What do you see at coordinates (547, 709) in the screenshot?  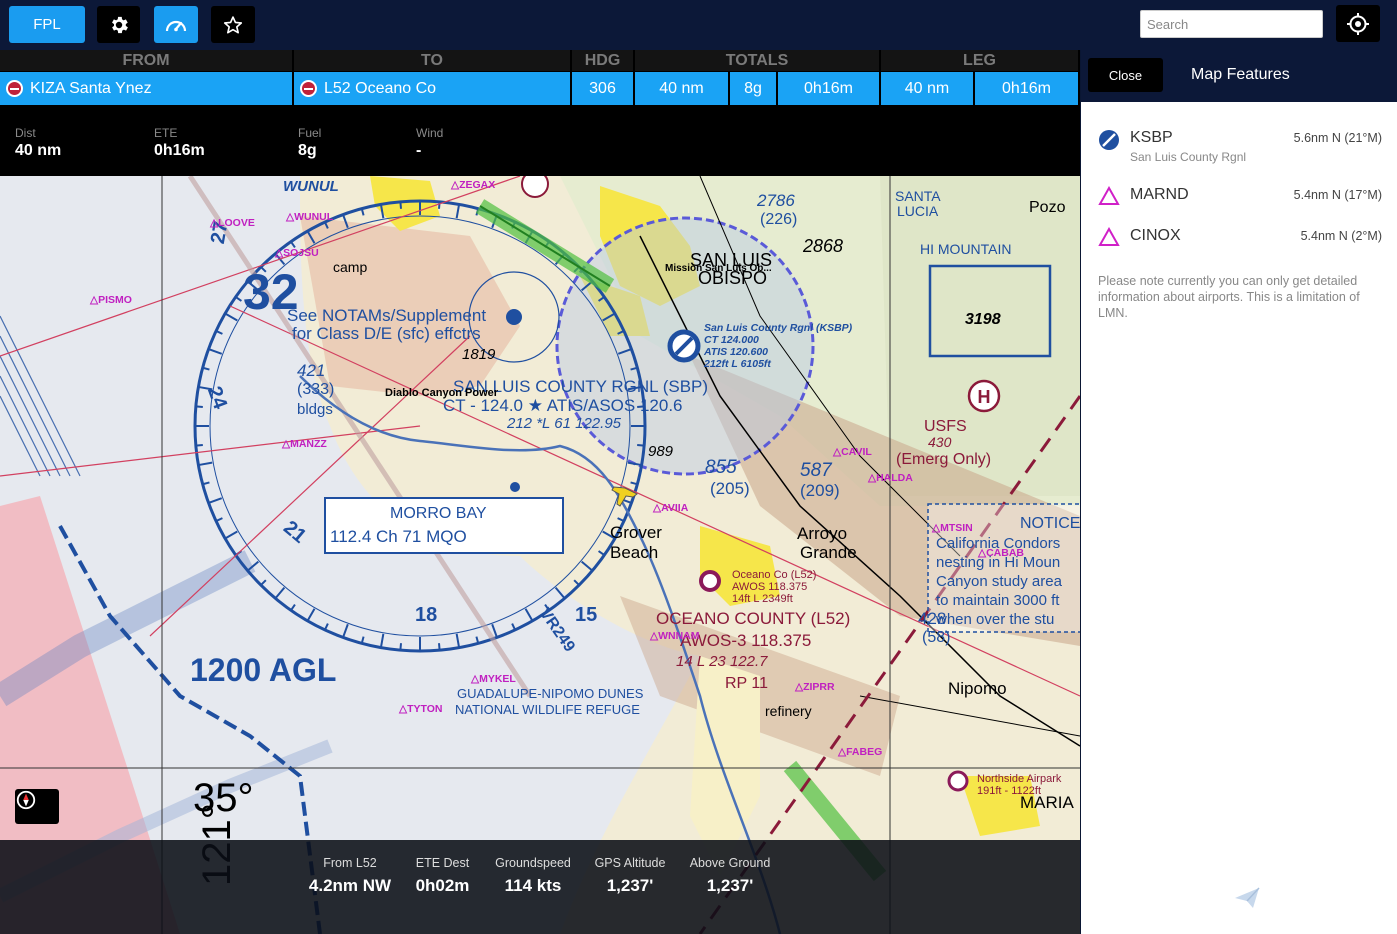 I see `map-label-dunes-2: NATIONAL WILDLIFE REFUGE` at bounding box center [547, 709].